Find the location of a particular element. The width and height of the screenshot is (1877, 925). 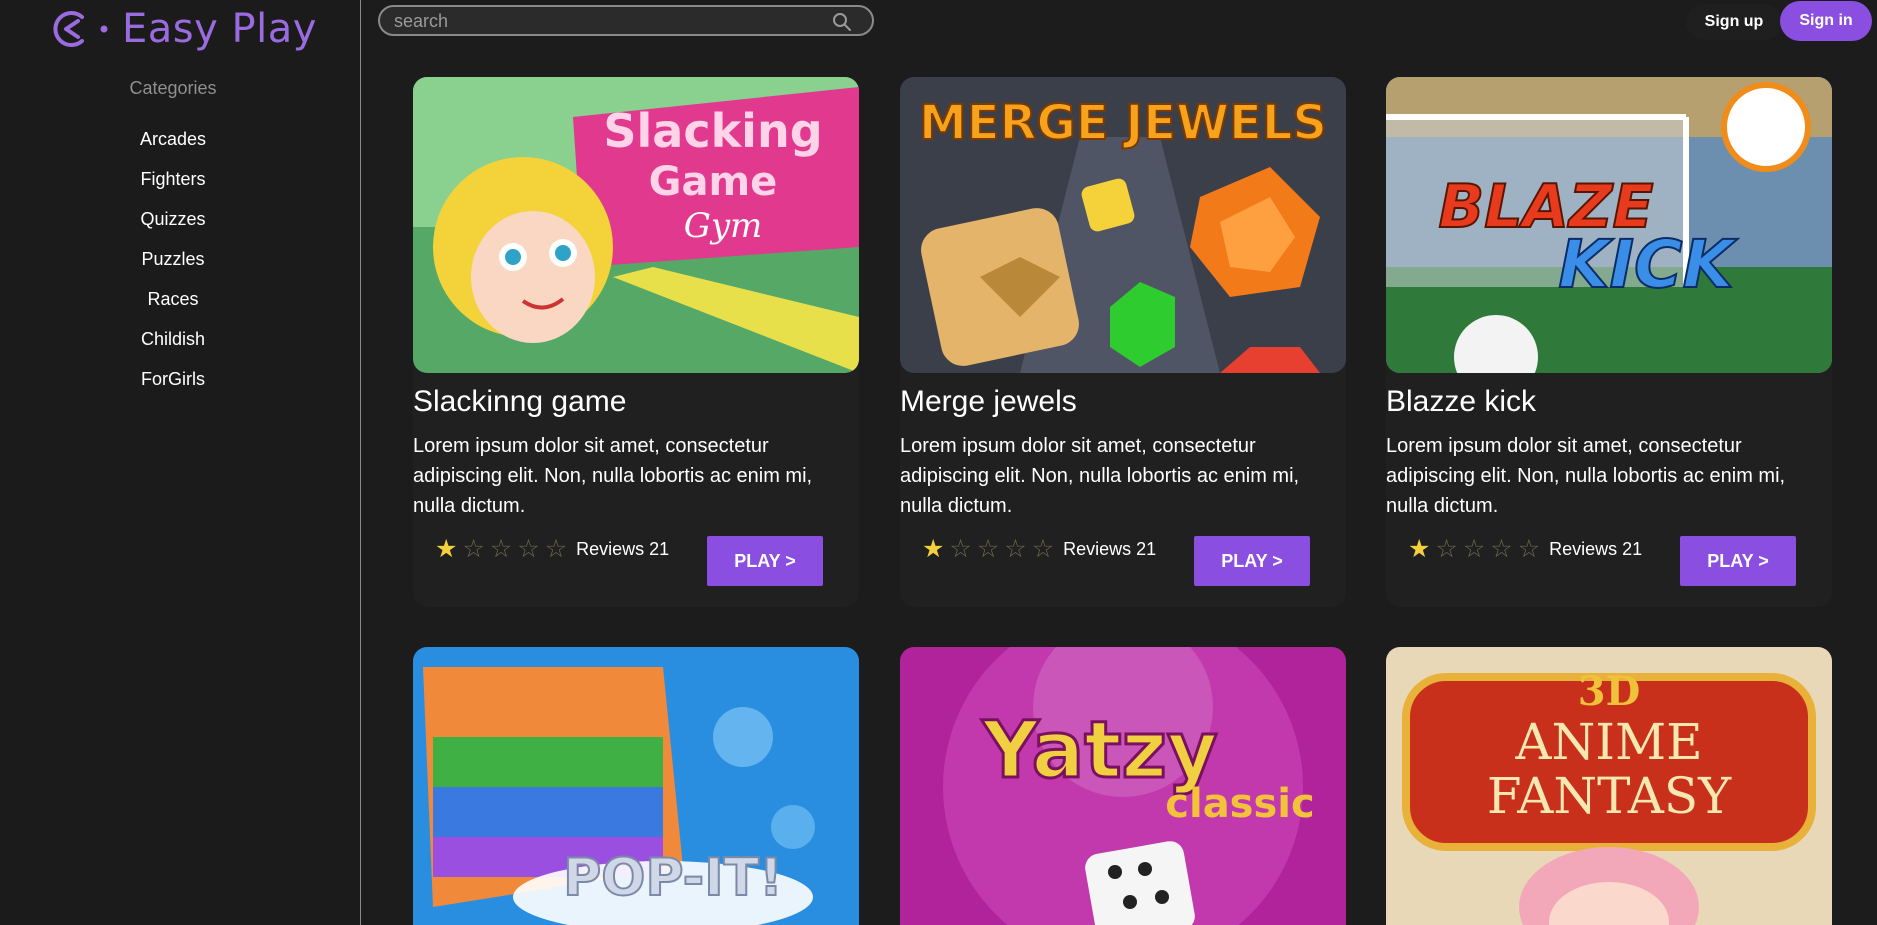

sidebar-item-forgirls: ForGirls is located at coordinates (173, 386).